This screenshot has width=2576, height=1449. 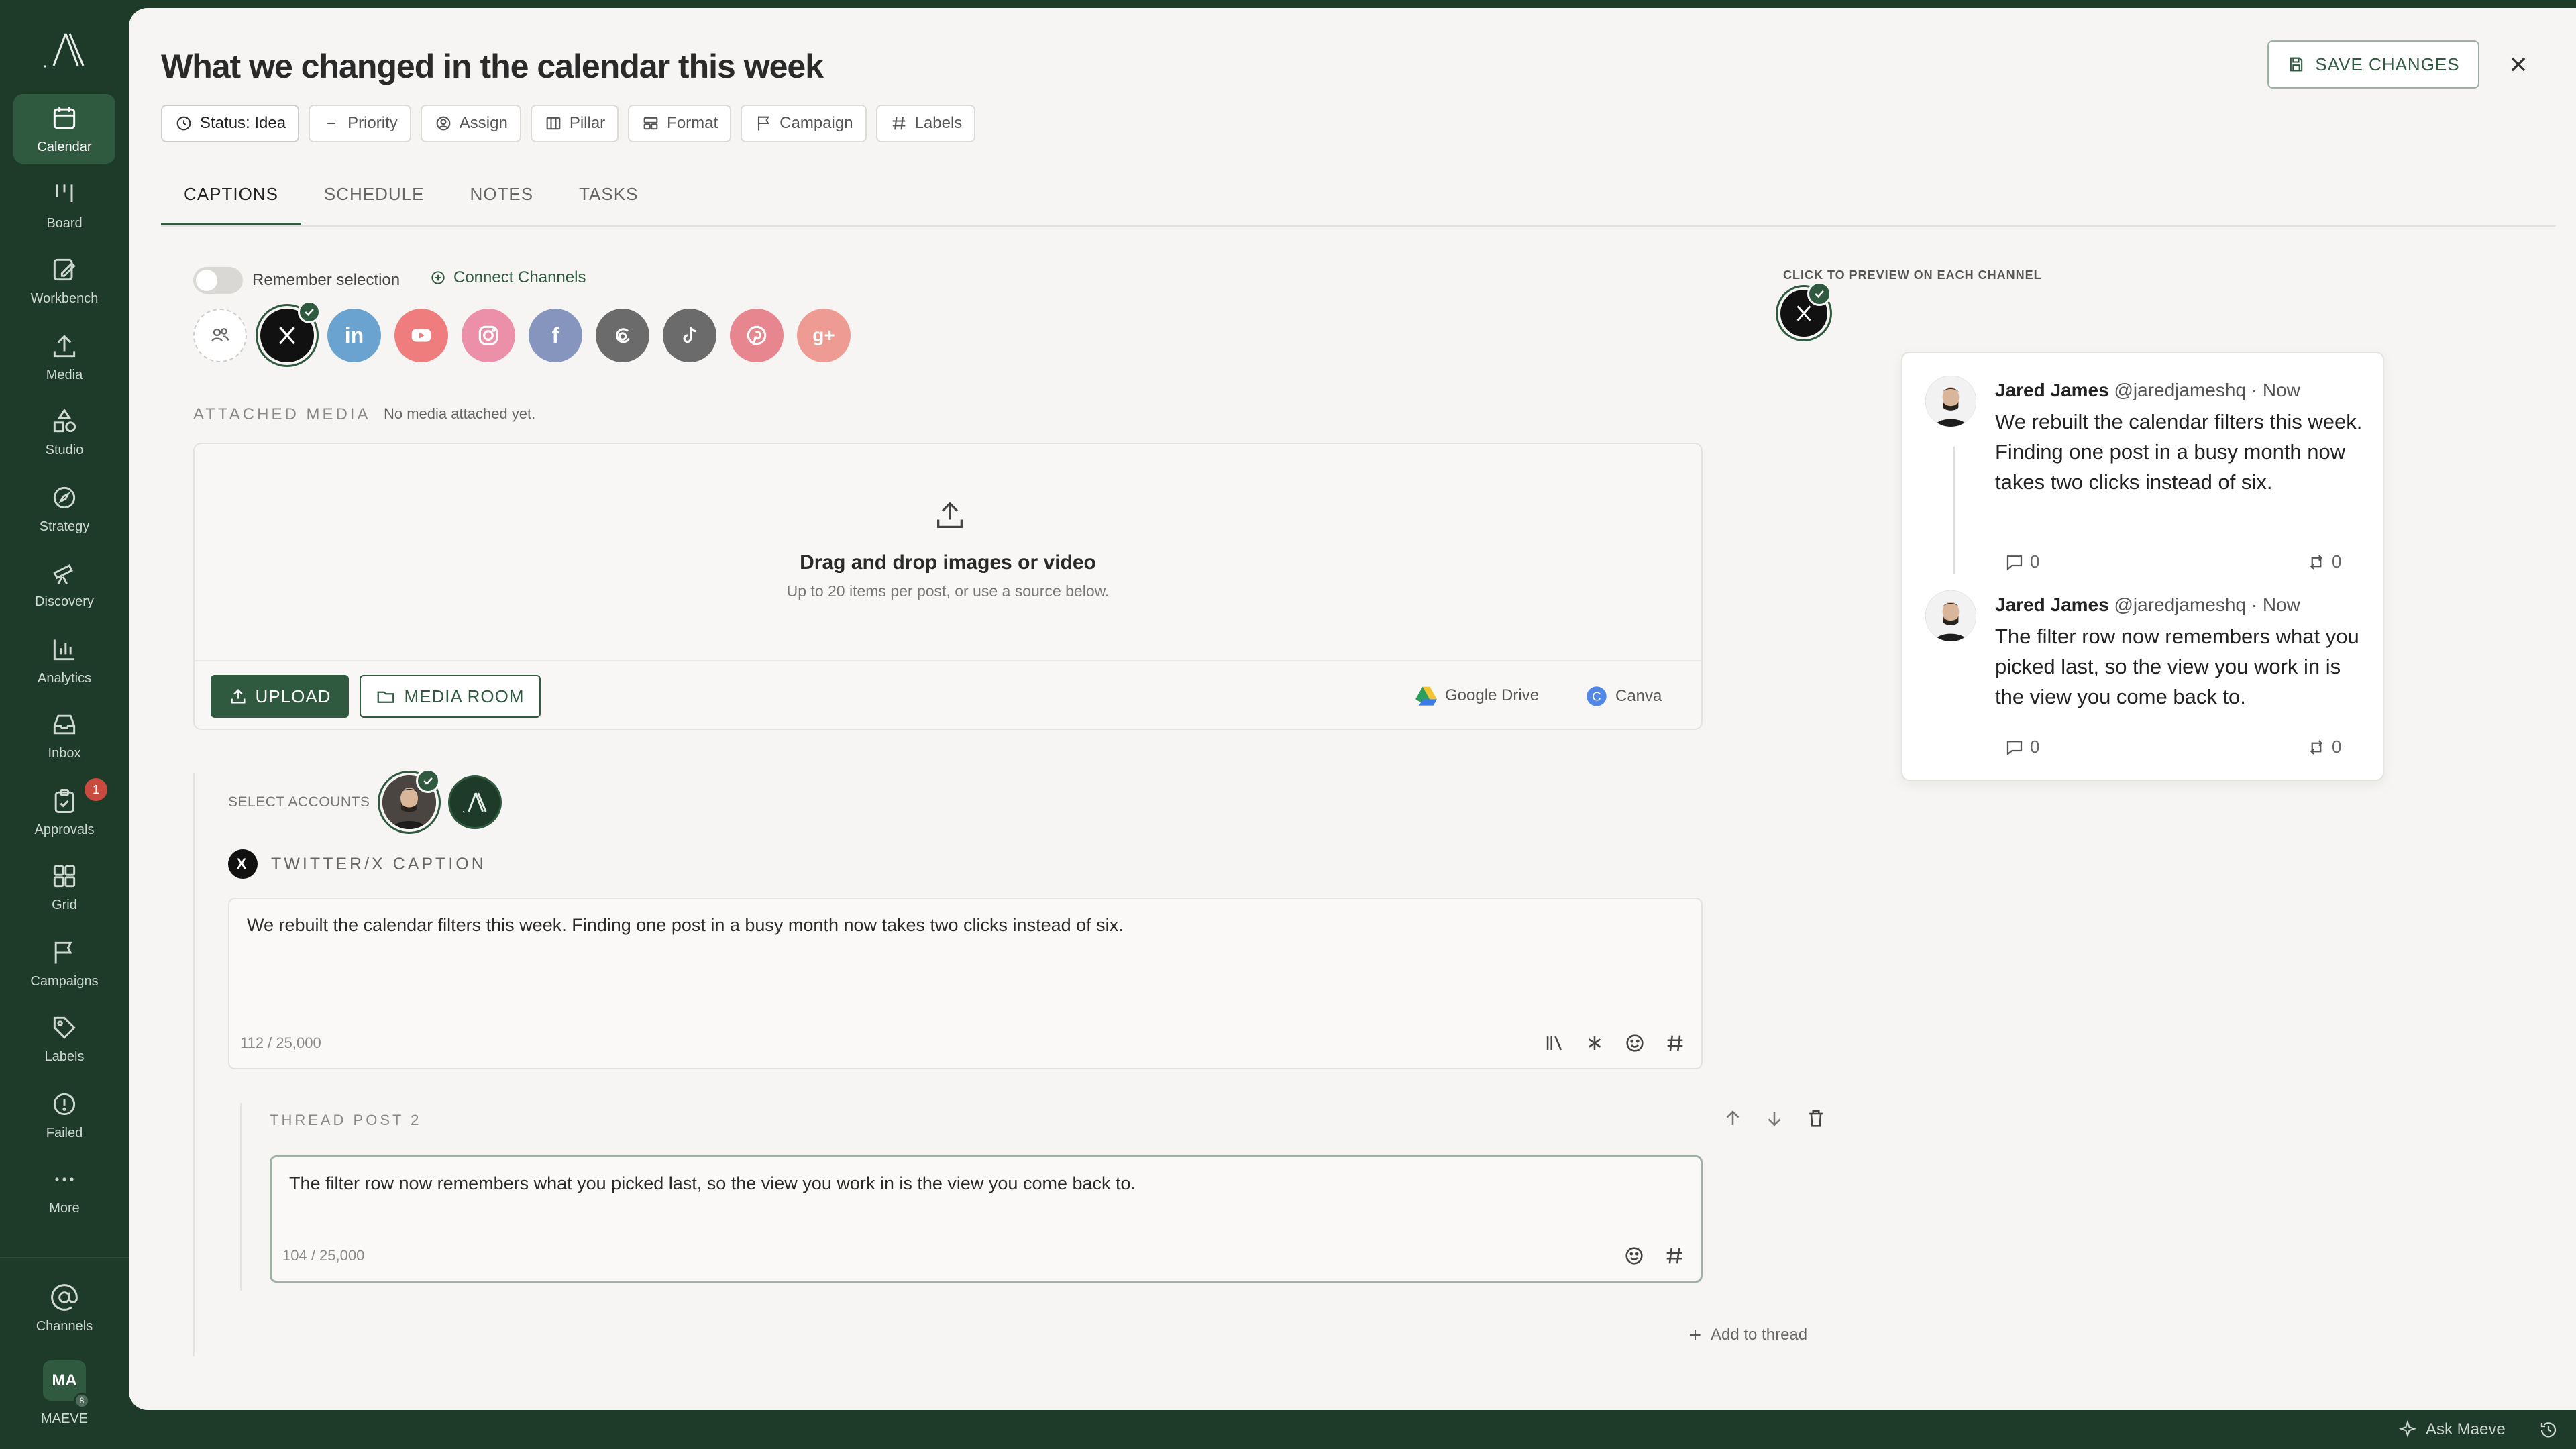 What do you see at coordinates (360, 123) in the screenshot?
I see `priority-chip: Priority` at bounding box center [360, 123].